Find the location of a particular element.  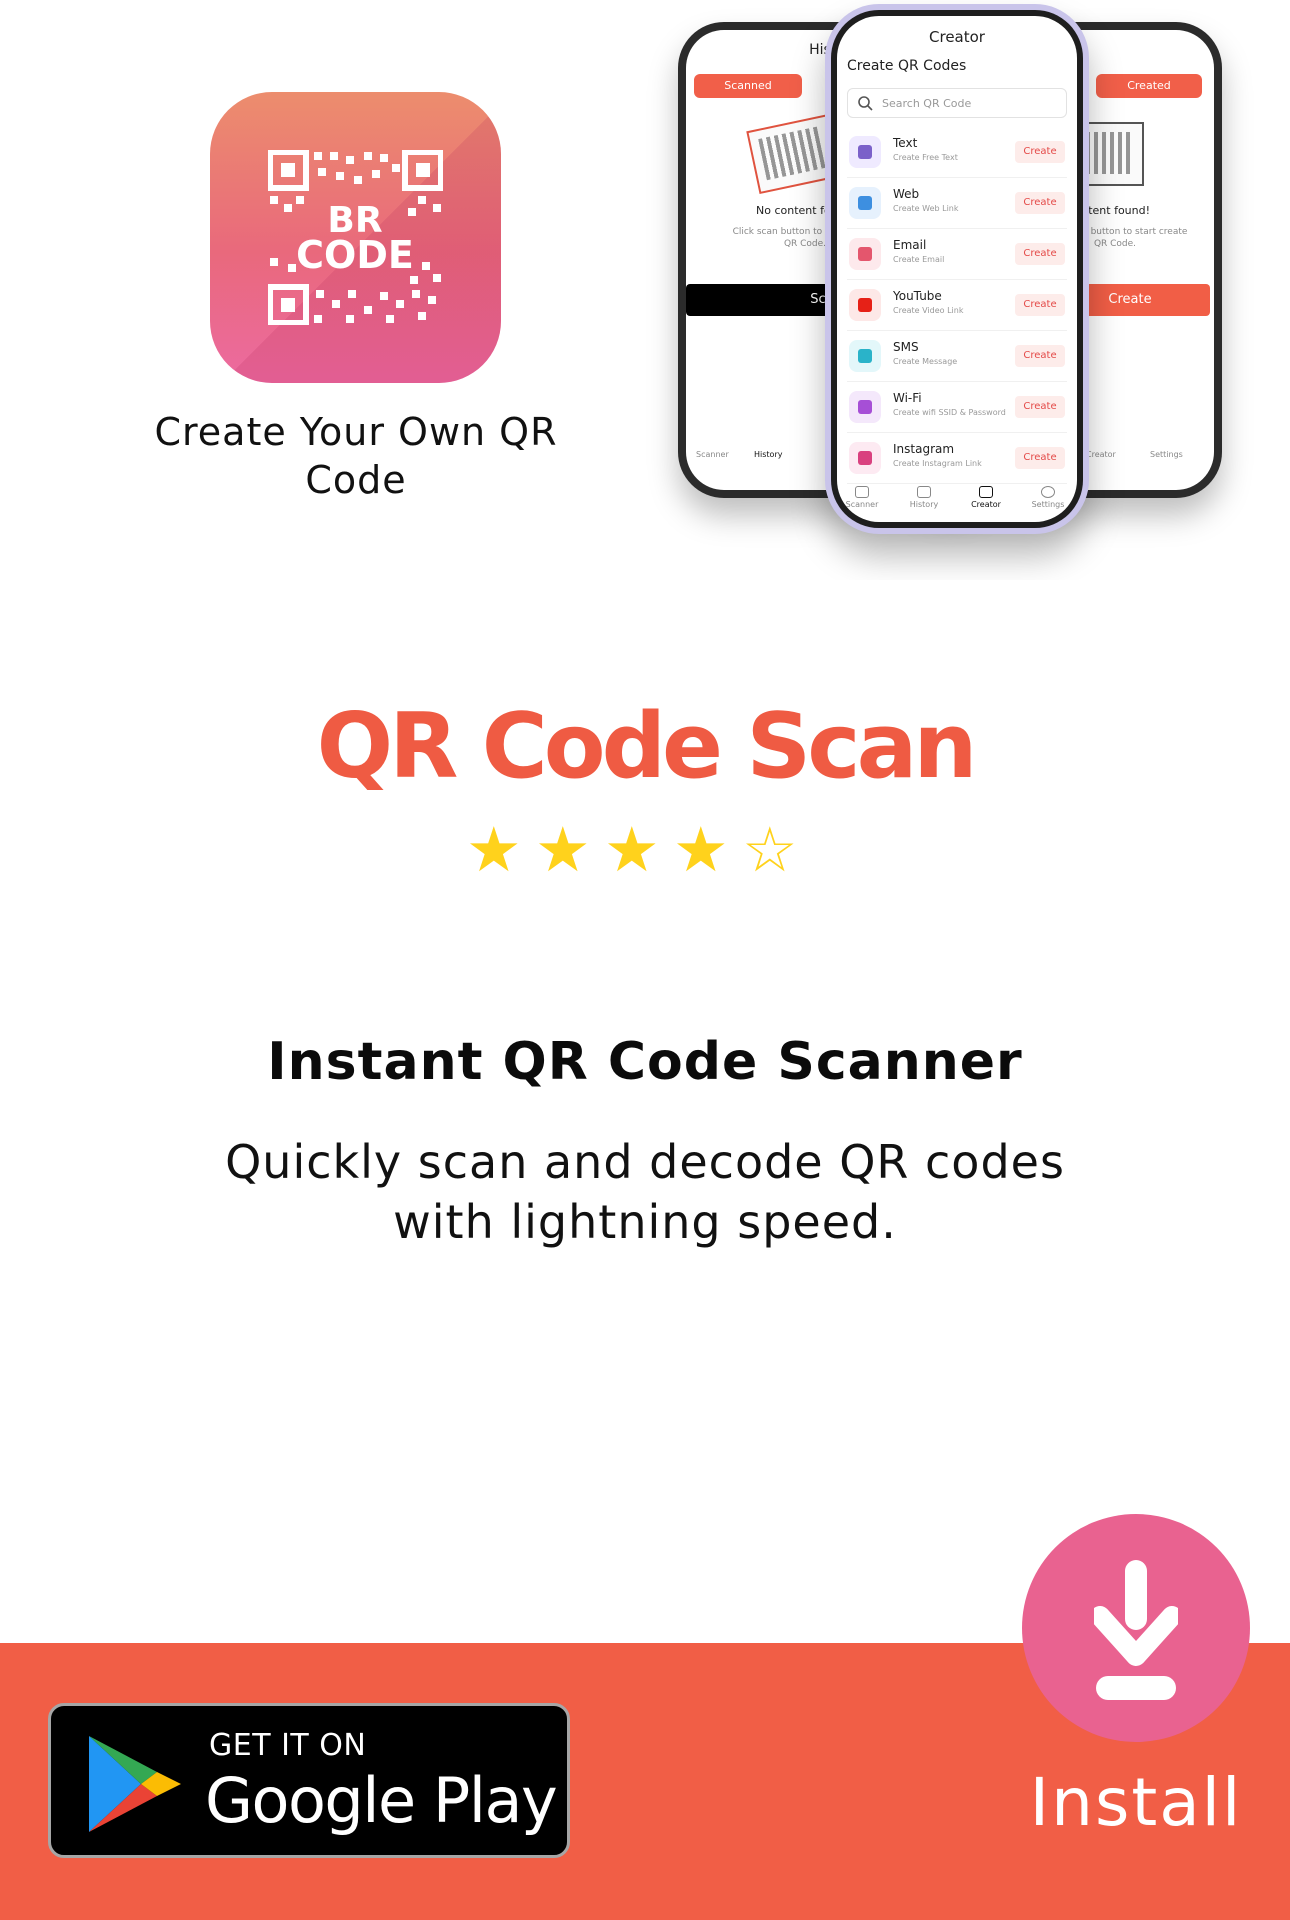

install-label: Install is located at coordinates (1136, 1802).